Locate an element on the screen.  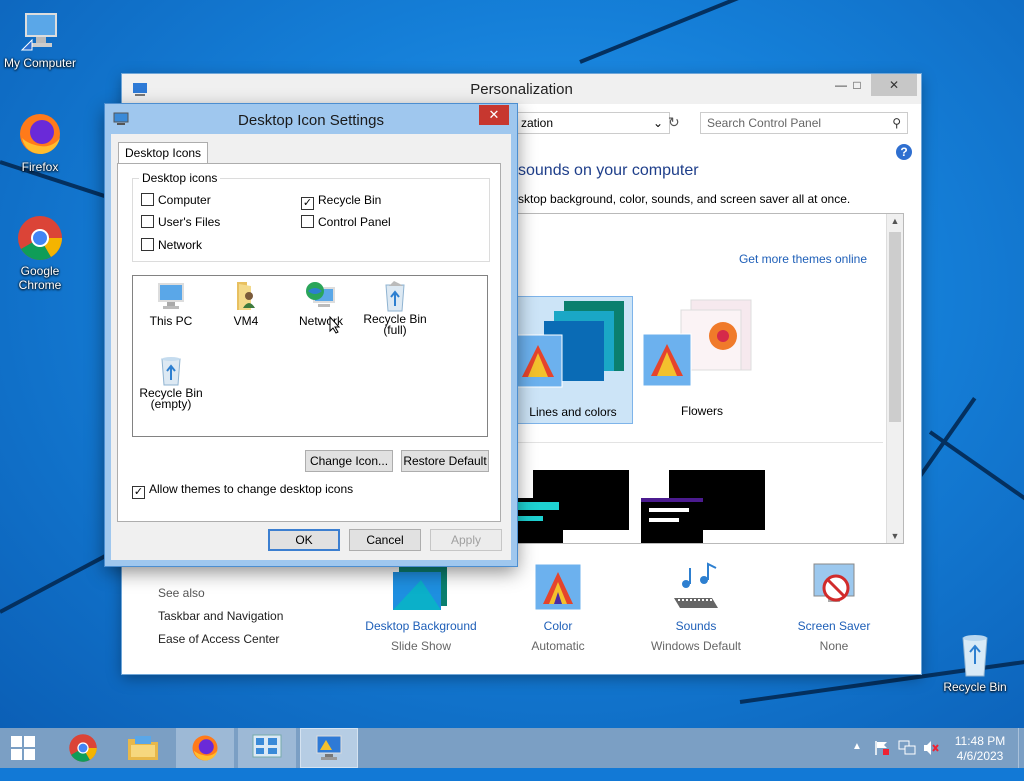
checkbox-recycle-bin: ✓ Recycle Bin is located at coordinates (341, 201).